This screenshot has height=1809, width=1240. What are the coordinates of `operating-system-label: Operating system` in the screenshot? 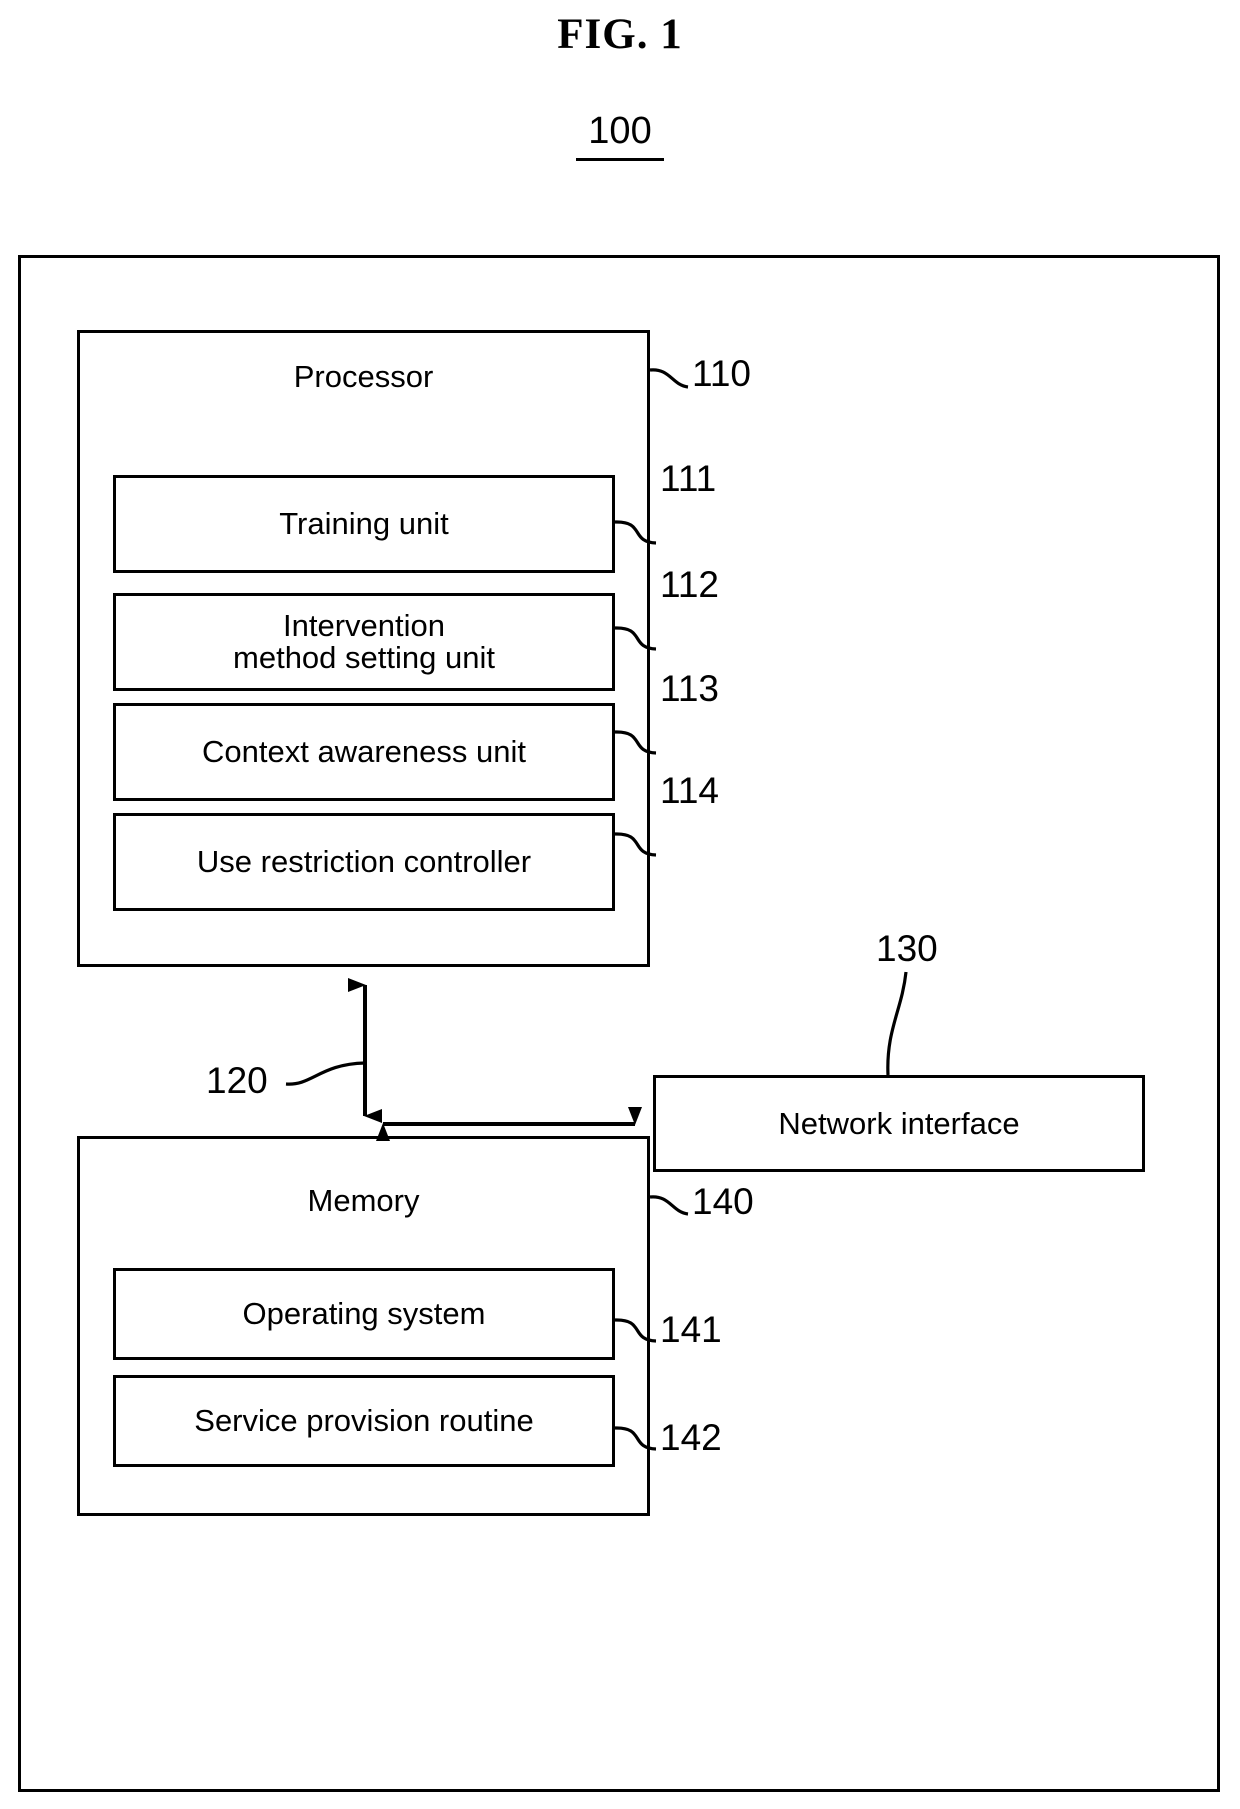 It's located at (364, 1313).